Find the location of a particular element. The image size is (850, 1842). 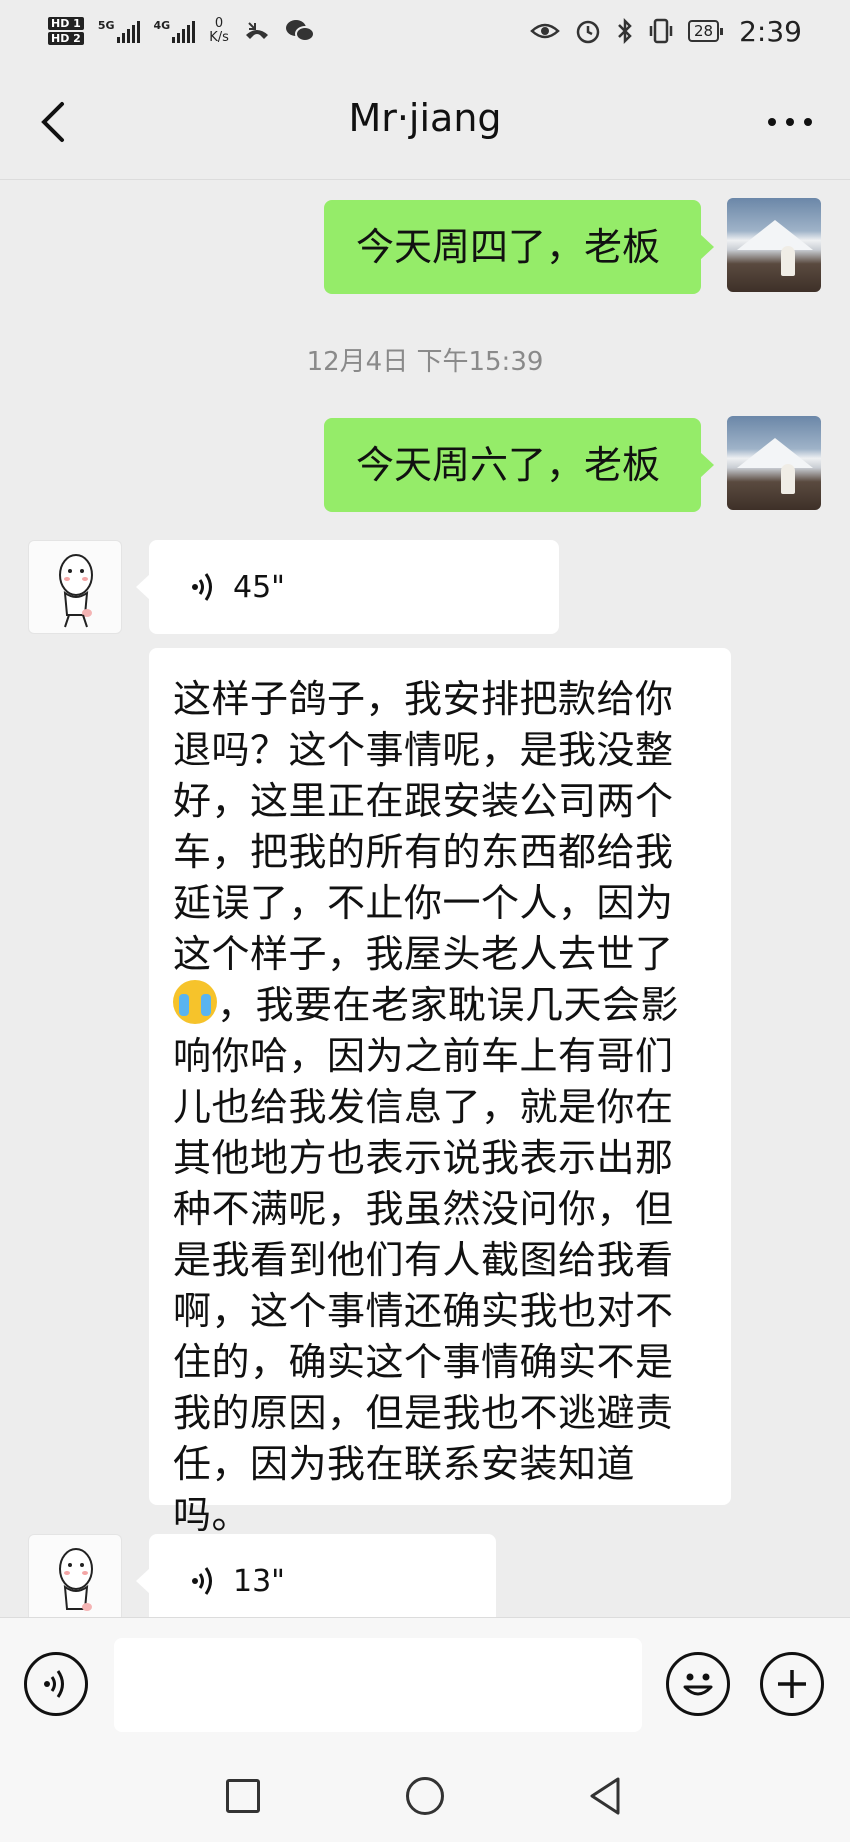

smiley-icon is located at coordinates (698, 1684).